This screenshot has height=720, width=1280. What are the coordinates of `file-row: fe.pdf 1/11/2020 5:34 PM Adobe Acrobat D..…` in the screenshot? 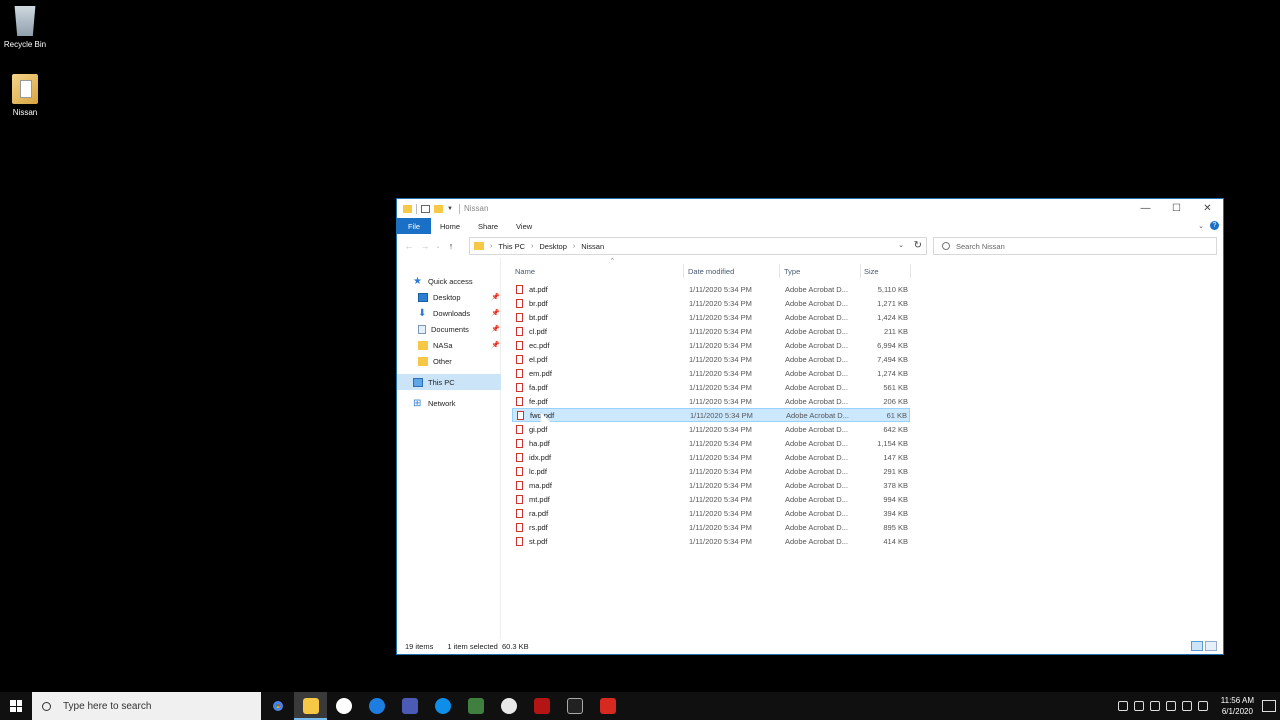 It's located at (711, 401).